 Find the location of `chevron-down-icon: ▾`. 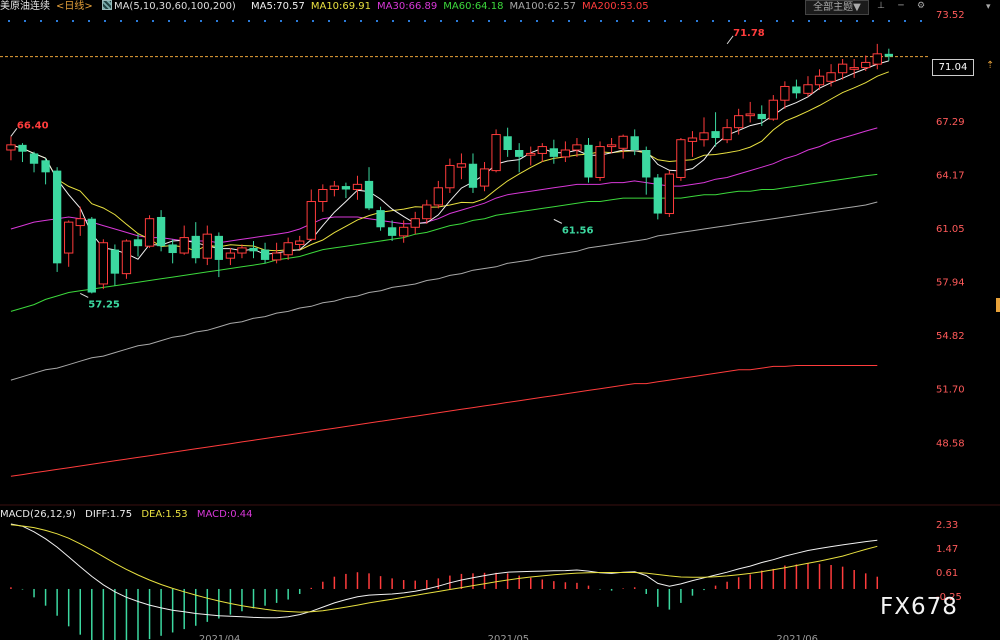

chevron-down-icon: ▾ is located at coordinates (988, 7).